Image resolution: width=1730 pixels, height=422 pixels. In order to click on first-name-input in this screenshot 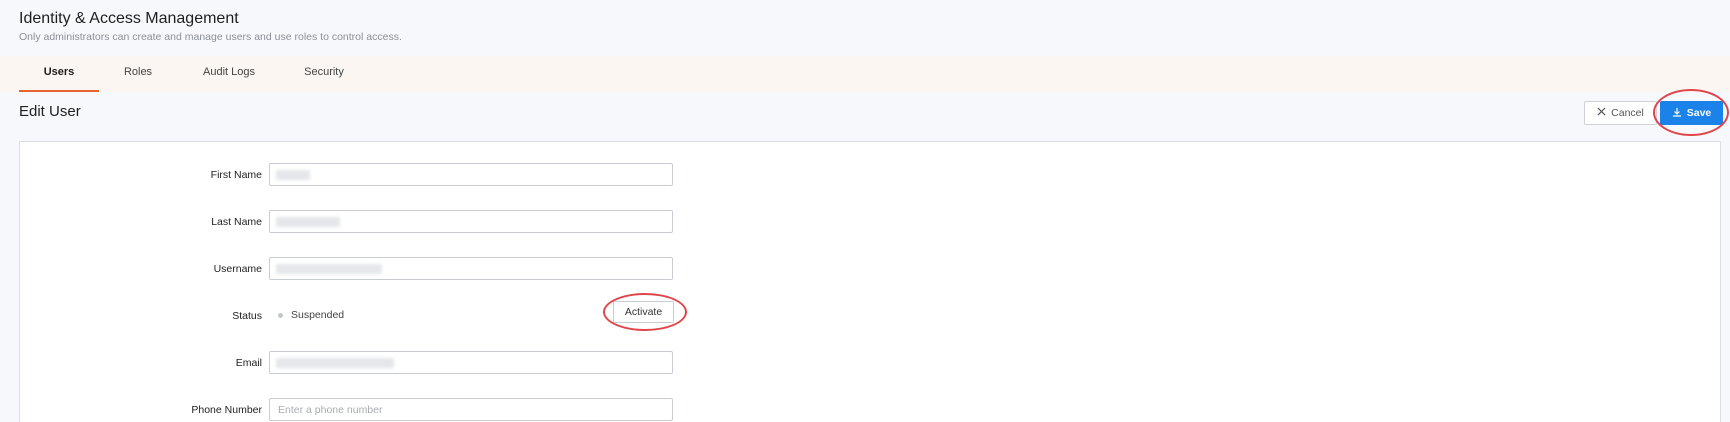, I will do `click(471, 174)`.